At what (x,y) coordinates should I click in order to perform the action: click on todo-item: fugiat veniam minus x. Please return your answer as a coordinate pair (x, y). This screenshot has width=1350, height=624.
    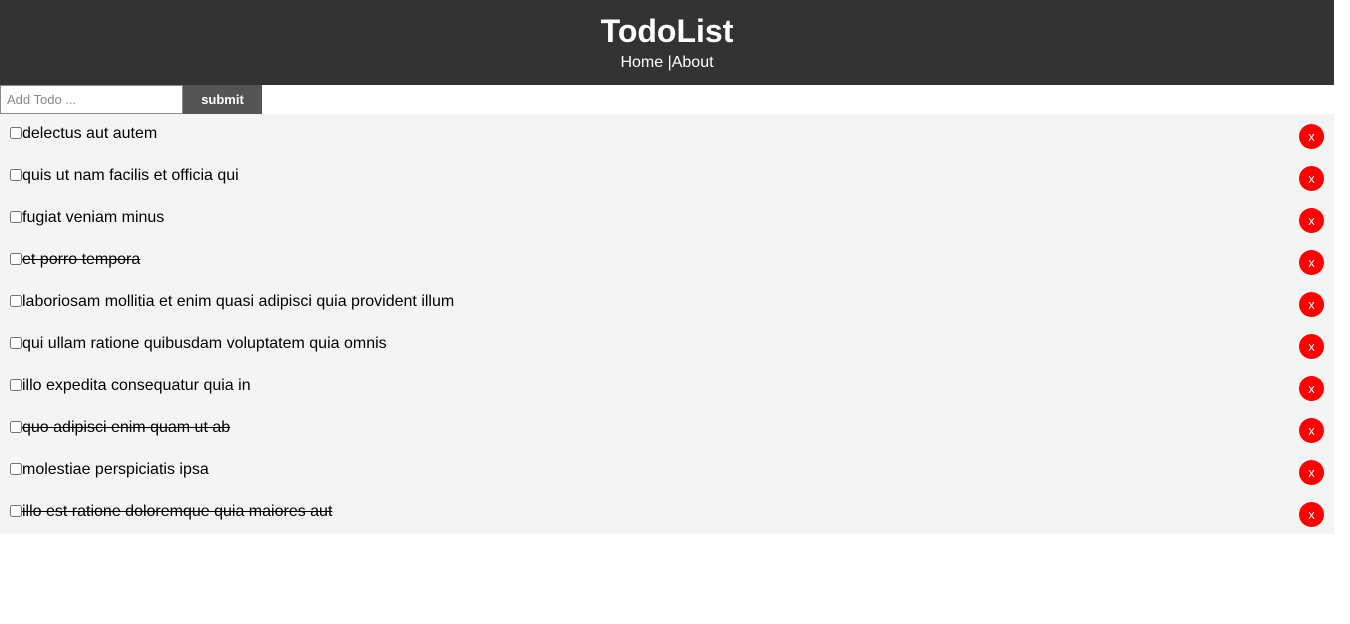
    Looking at the image, I should click on (667, 219).